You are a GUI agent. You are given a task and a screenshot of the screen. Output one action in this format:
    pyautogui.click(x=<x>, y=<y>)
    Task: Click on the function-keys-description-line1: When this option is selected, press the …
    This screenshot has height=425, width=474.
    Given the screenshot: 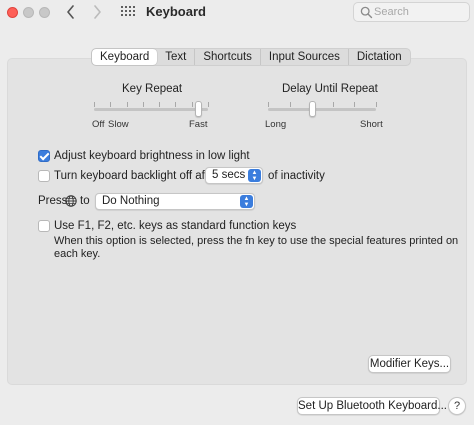 What is the action you would take?
    pyautogui.click(x=256, y=241)
    